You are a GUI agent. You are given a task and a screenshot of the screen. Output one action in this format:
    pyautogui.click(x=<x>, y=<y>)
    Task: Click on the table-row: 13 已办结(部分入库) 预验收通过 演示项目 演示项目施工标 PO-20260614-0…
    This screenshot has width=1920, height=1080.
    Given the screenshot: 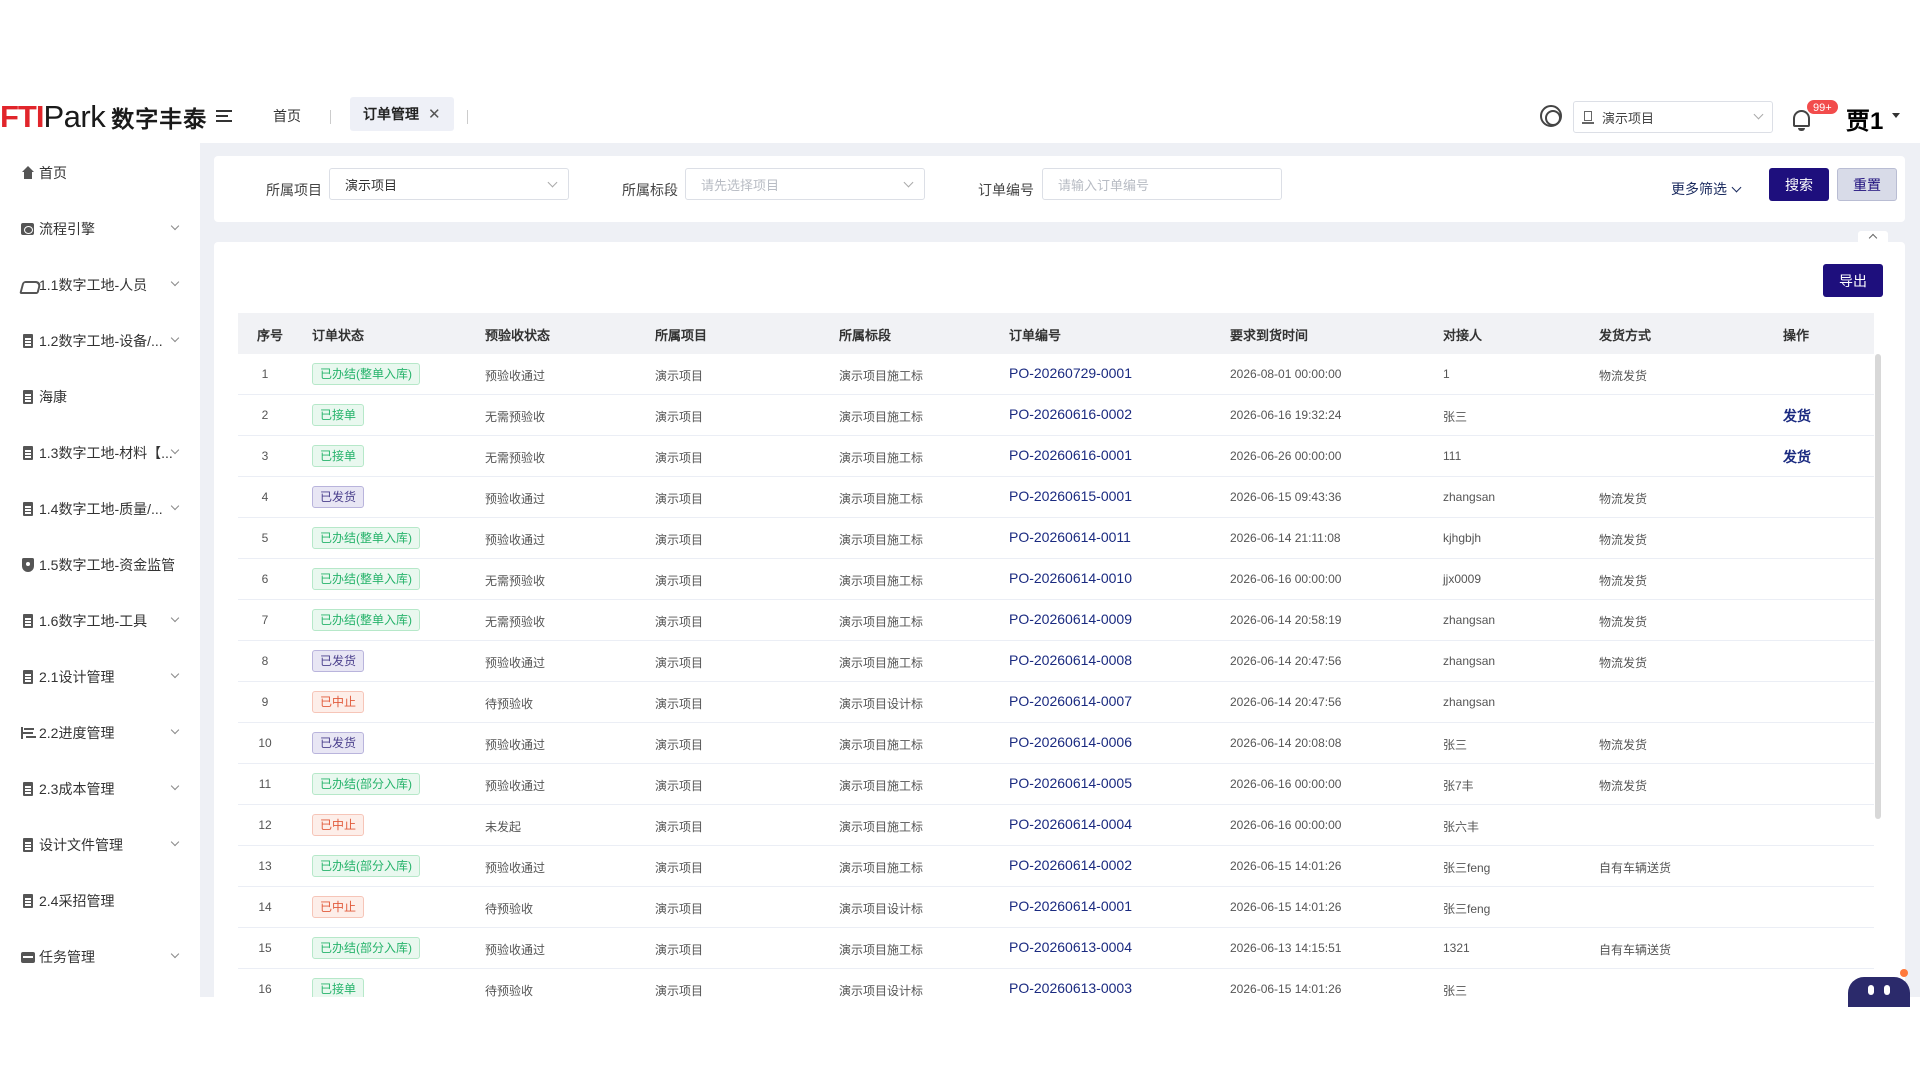 What is the action you would take?
    pyautogui.click(x=1056, y=866)
    